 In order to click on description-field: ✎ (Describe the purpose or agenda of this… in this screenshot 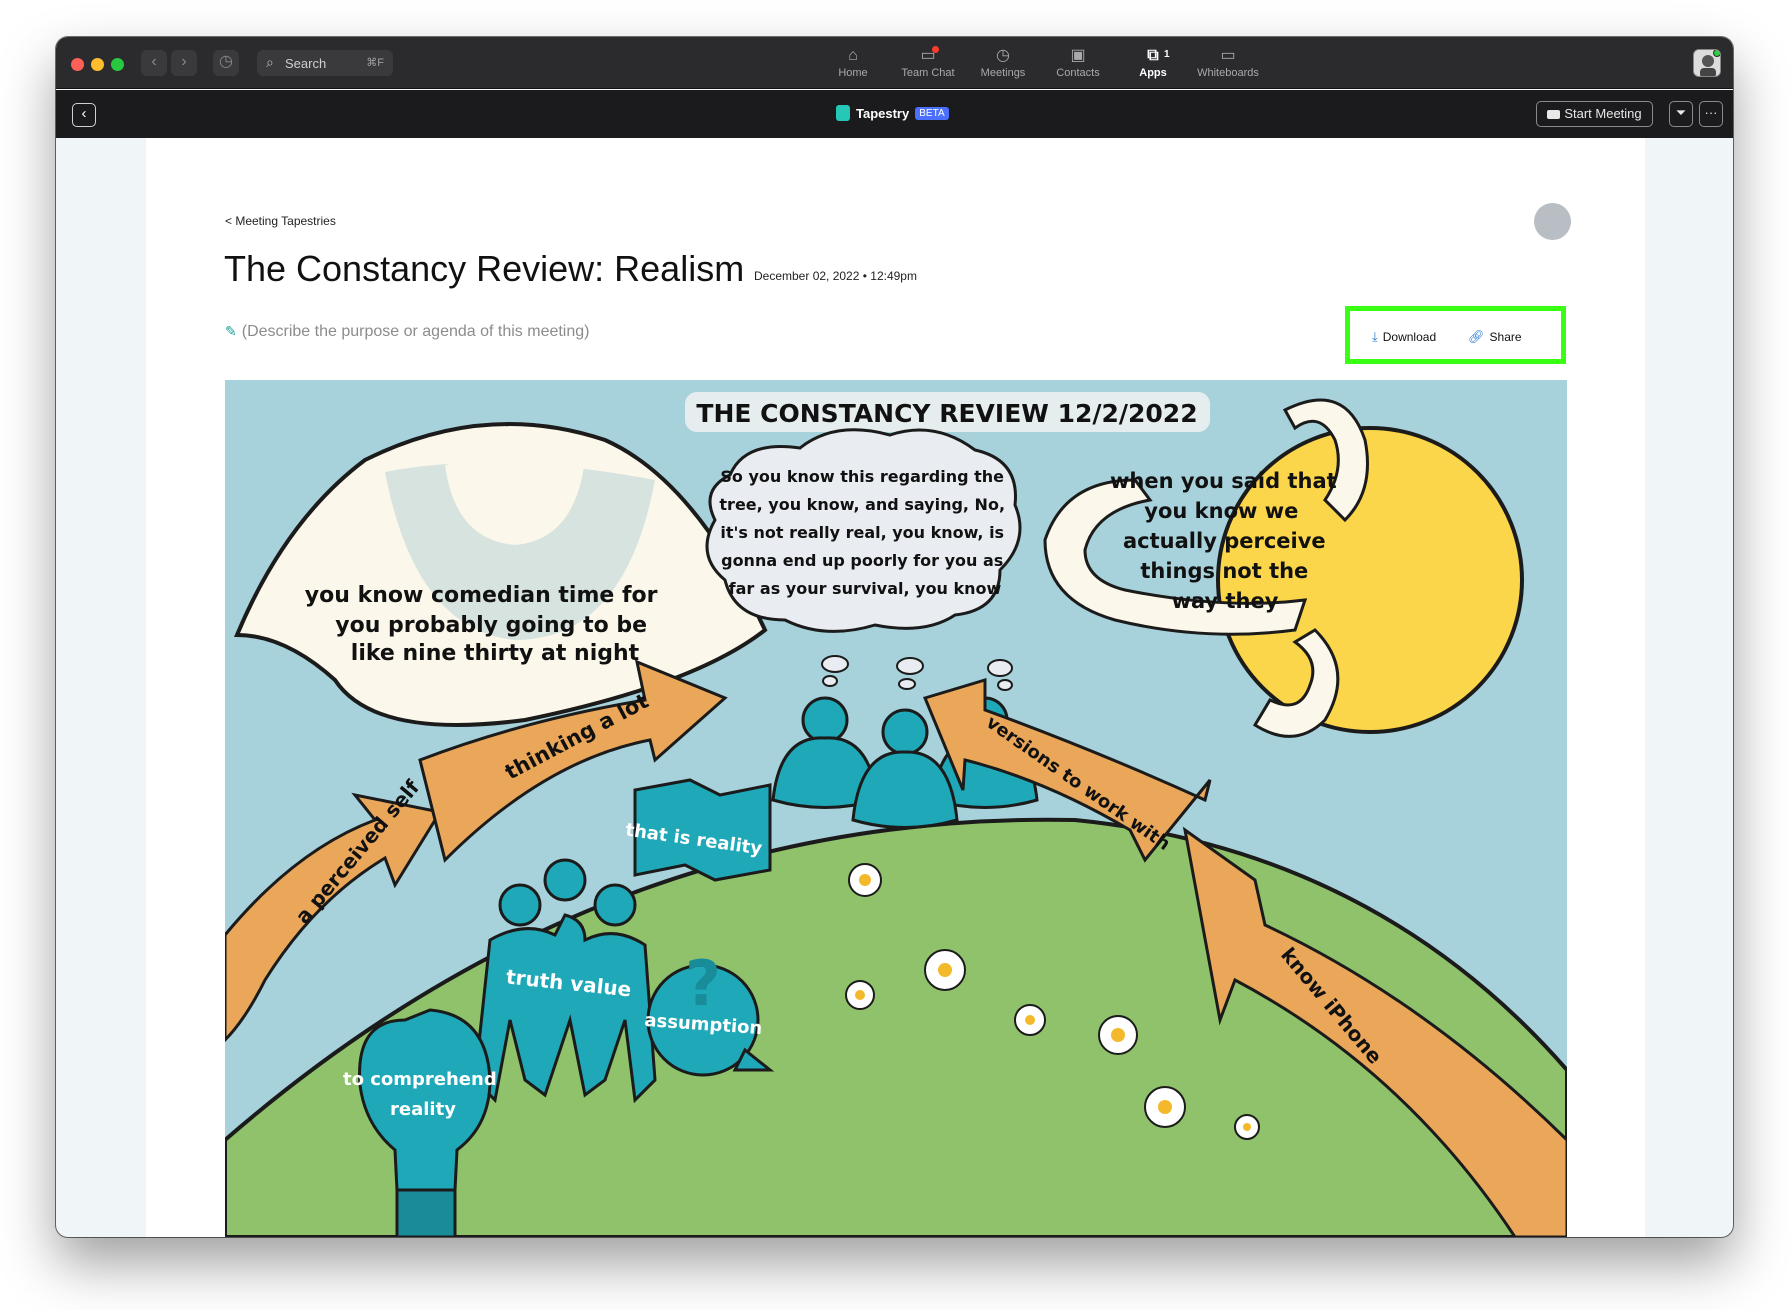, I will do `click(407, 332)`.